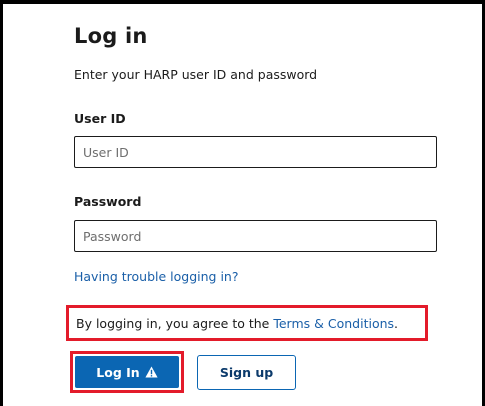 This screenshot has width=485, height=406. I want to click on password-input, so click(255, 236).